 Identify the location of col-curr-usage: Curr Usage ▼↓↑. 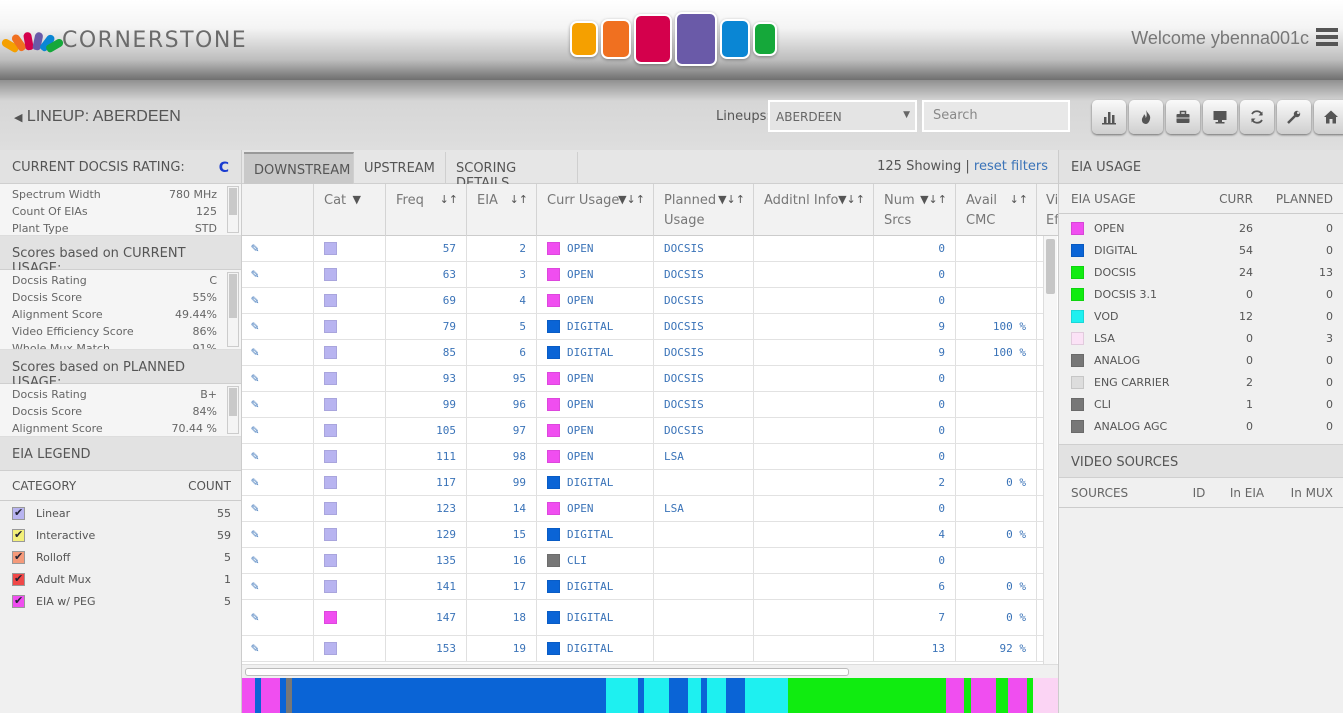
(595, 210).